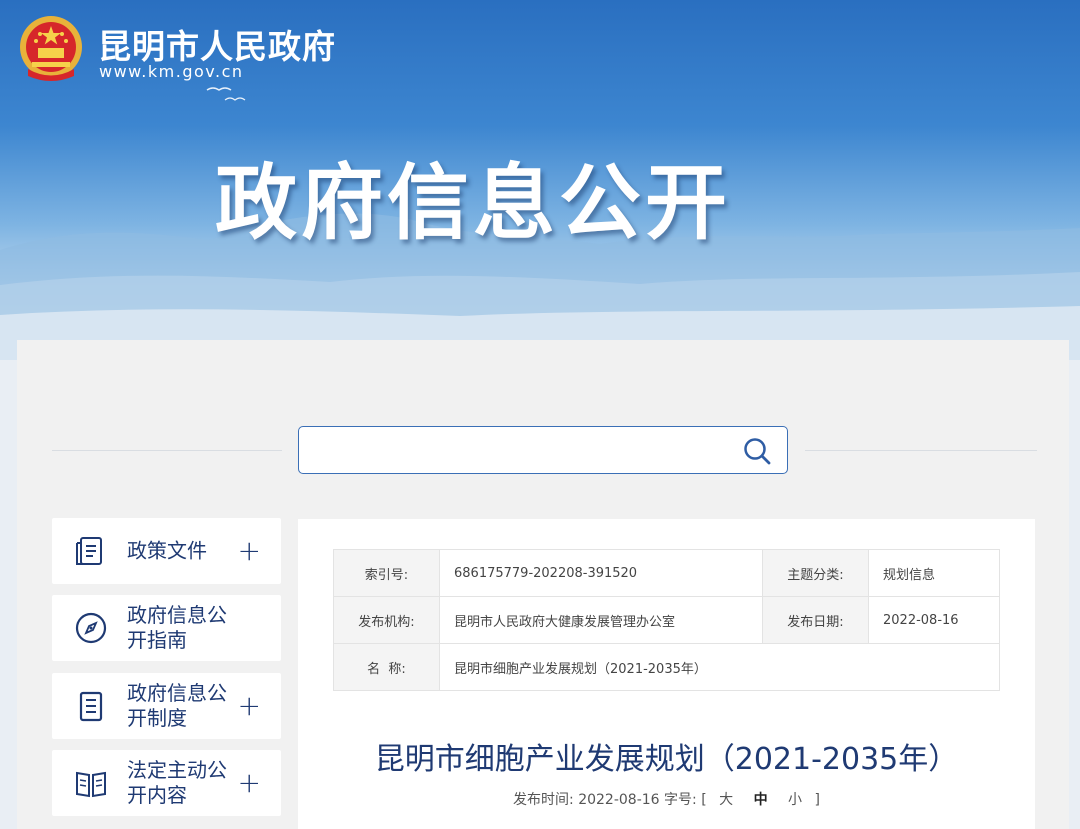 This screenshot has width=1080, height=829. I want to click on publish-time-label: 发布时间:, so click(543, 800).